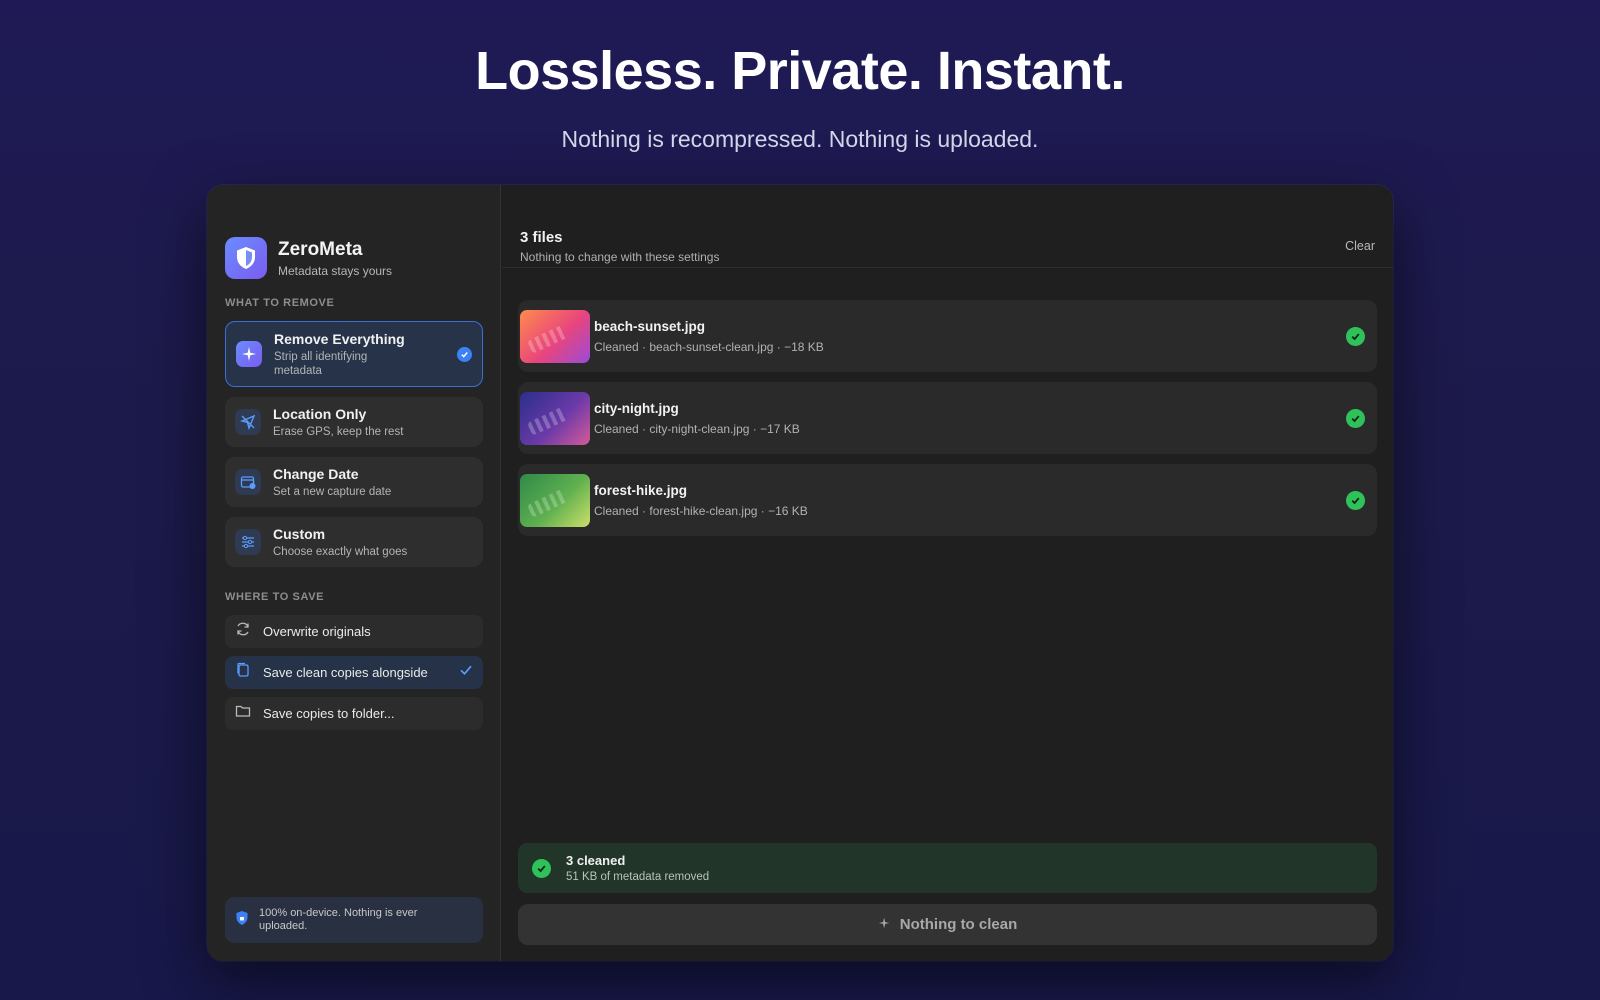  What do you see at coordinates (275, 597) in the screenshot?
I see `save-section-label: WHERE TO SAVE` at bounding box center [275, 597].